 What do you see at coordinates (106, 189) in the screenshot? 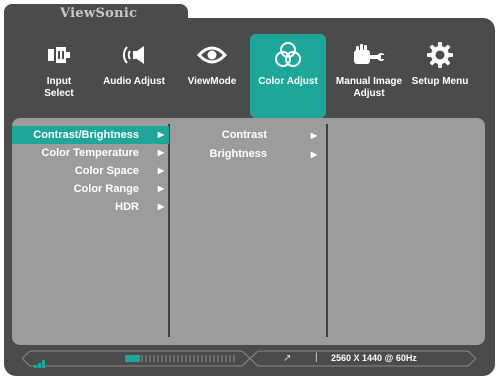
I see `menu-item-label: Color Range` at bounding box center [106, 189].